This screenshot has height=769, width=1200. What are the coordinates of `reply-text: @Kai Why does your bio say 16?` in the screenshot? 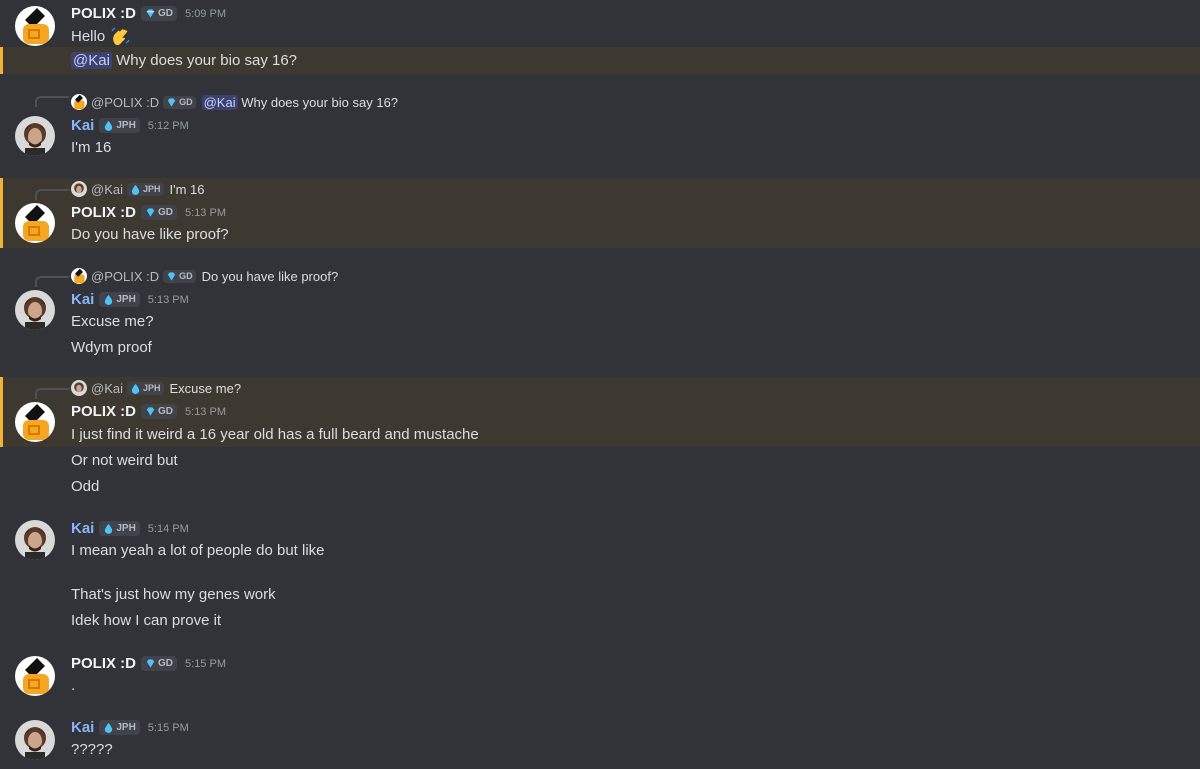 It's located at (300, 102).